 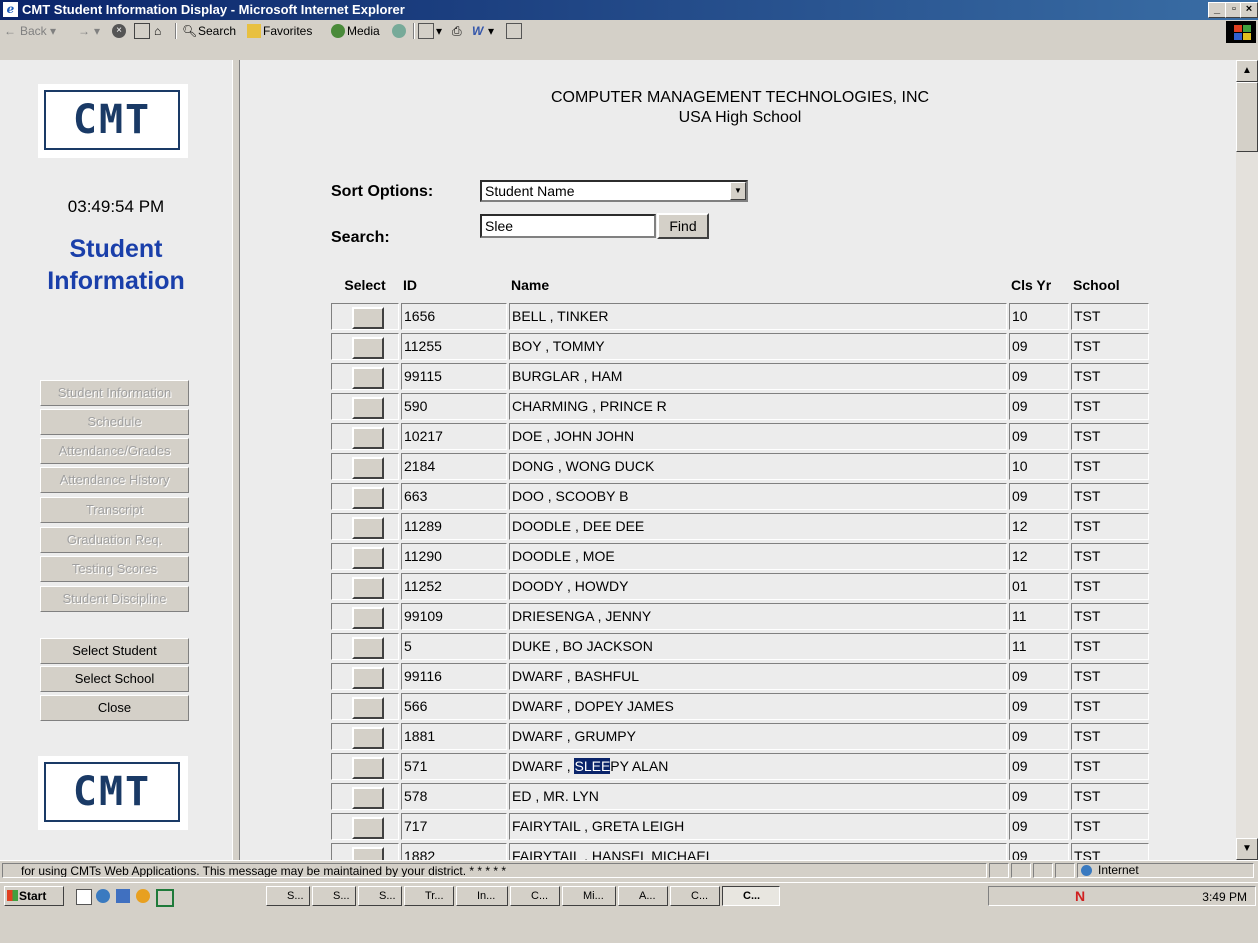 What do you see at coordinates (1086, 870) in the screenshot?
I see `globe-icon` at bounding box center [1086, 870].